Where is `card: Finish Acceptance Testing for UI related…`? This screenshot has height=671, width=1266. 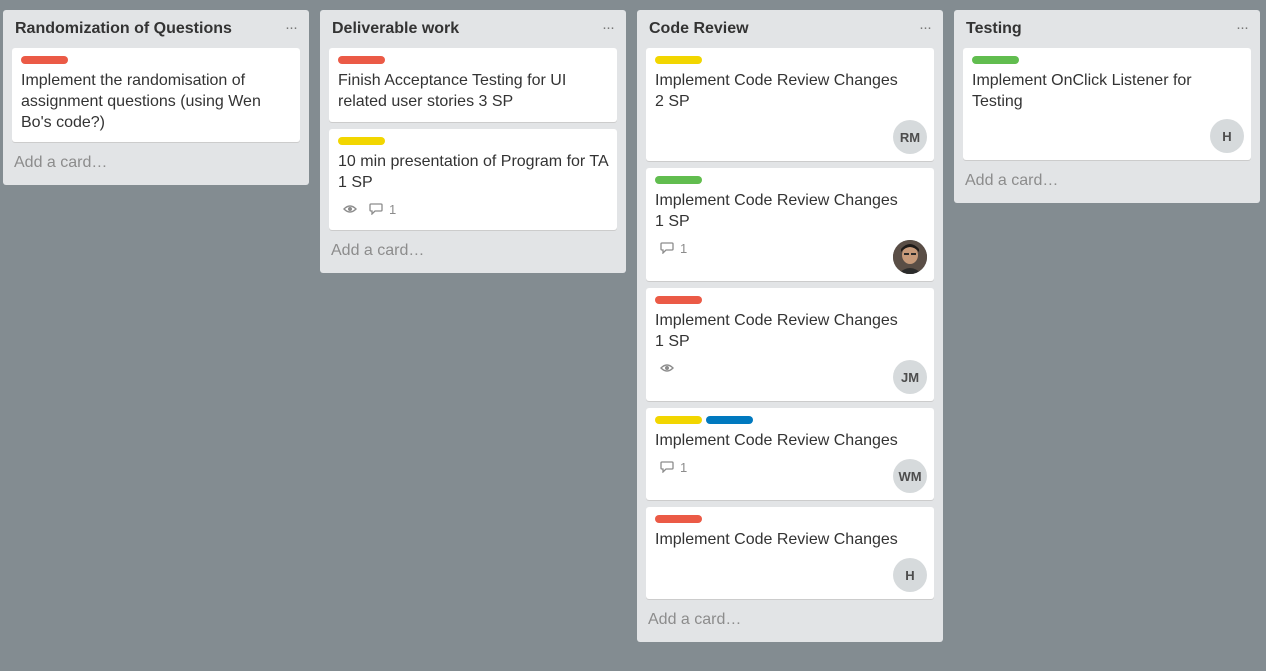
card: Finish Acceptance Testing for UI related… is located at coordinates (473, 85).